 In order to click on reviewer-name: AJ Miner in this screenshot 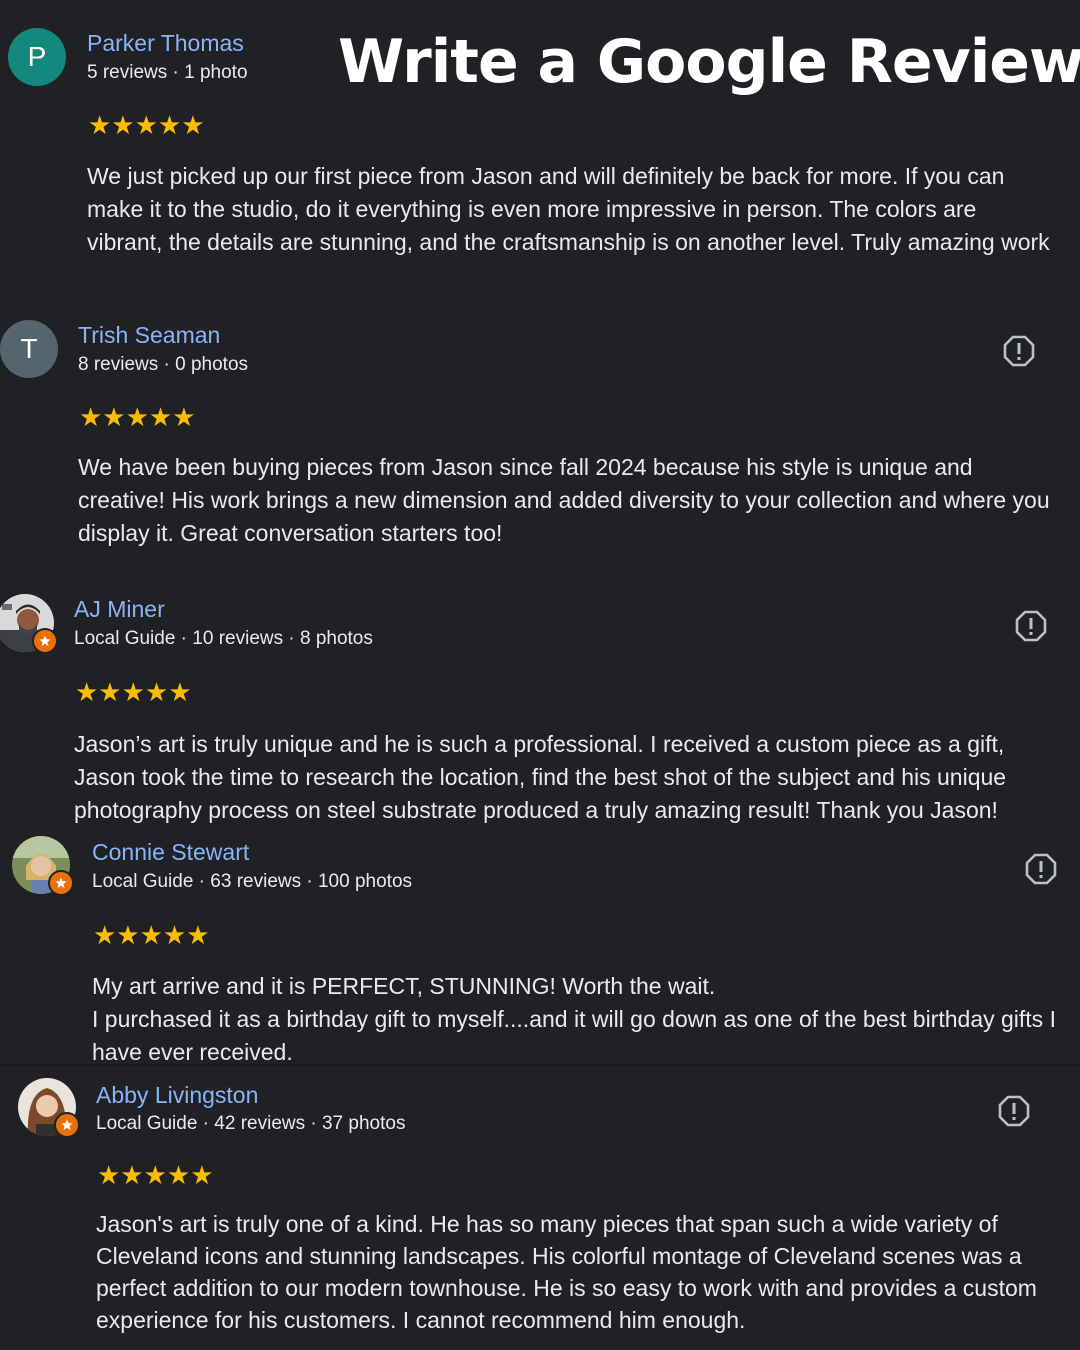, I will do `click(119, 609)`.